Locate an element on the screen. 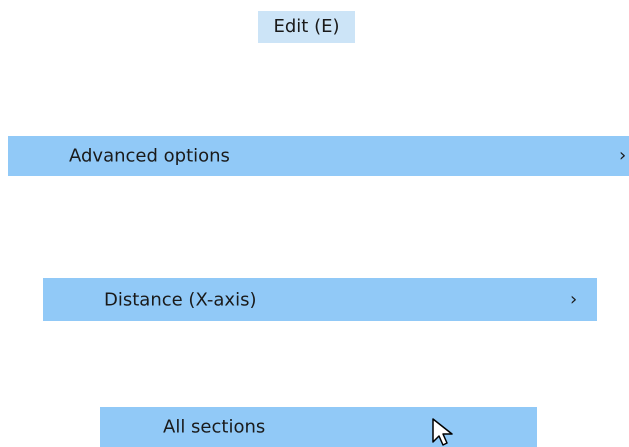 The width and height of the screenshot is (629, 447). menu-item-all-sections: All sections is located at coordinates (318, 427).